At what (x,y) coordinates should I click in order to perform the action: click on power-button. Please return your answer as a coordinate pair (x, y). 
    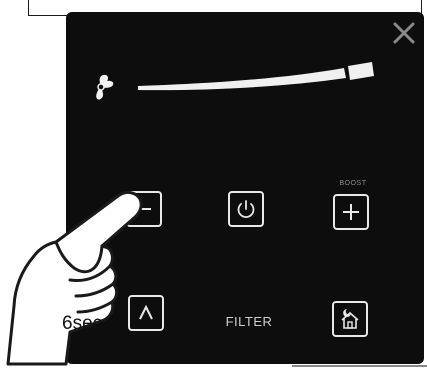
    Looking at the image, I should click on (246, 209).